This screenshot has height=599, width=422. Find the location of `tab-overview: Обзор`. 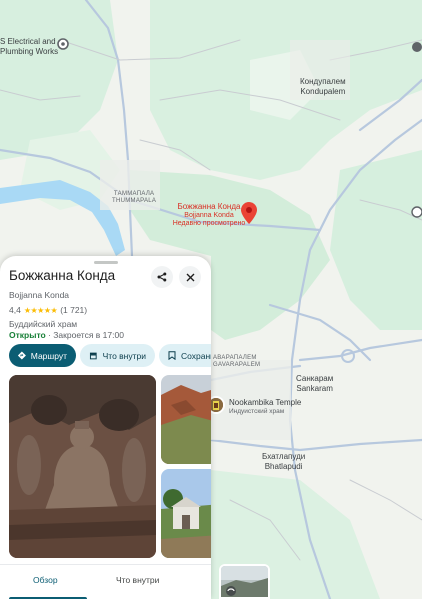

tab-overview: Обзор is located at coordinates (45, 580).